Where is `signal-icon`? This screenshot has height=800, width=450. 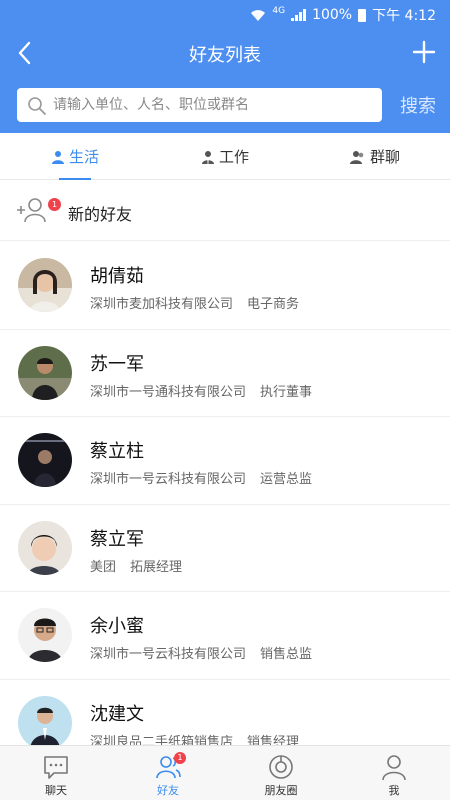 signal-icon is located at coordinates (299, 15).